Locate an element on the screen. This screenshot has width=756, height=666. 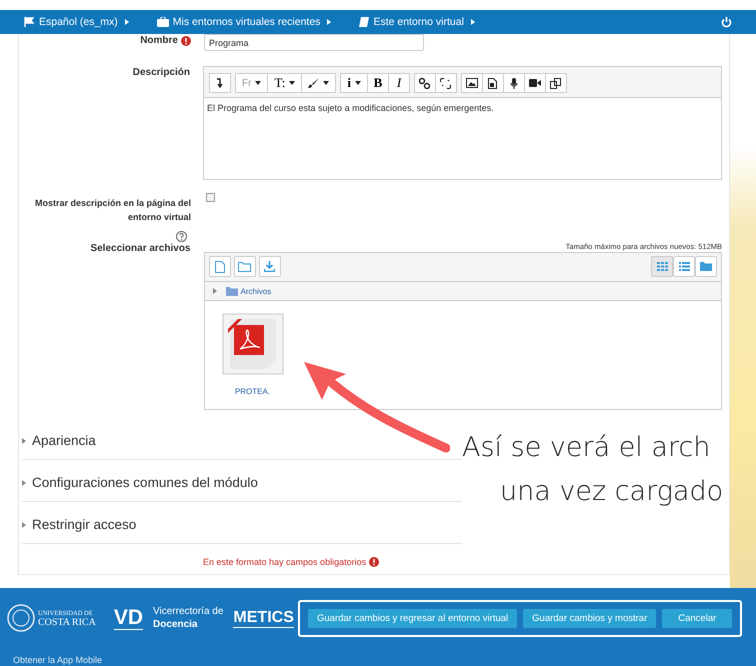
folder-path-link: Archivos is located at coordinates (256, 291).